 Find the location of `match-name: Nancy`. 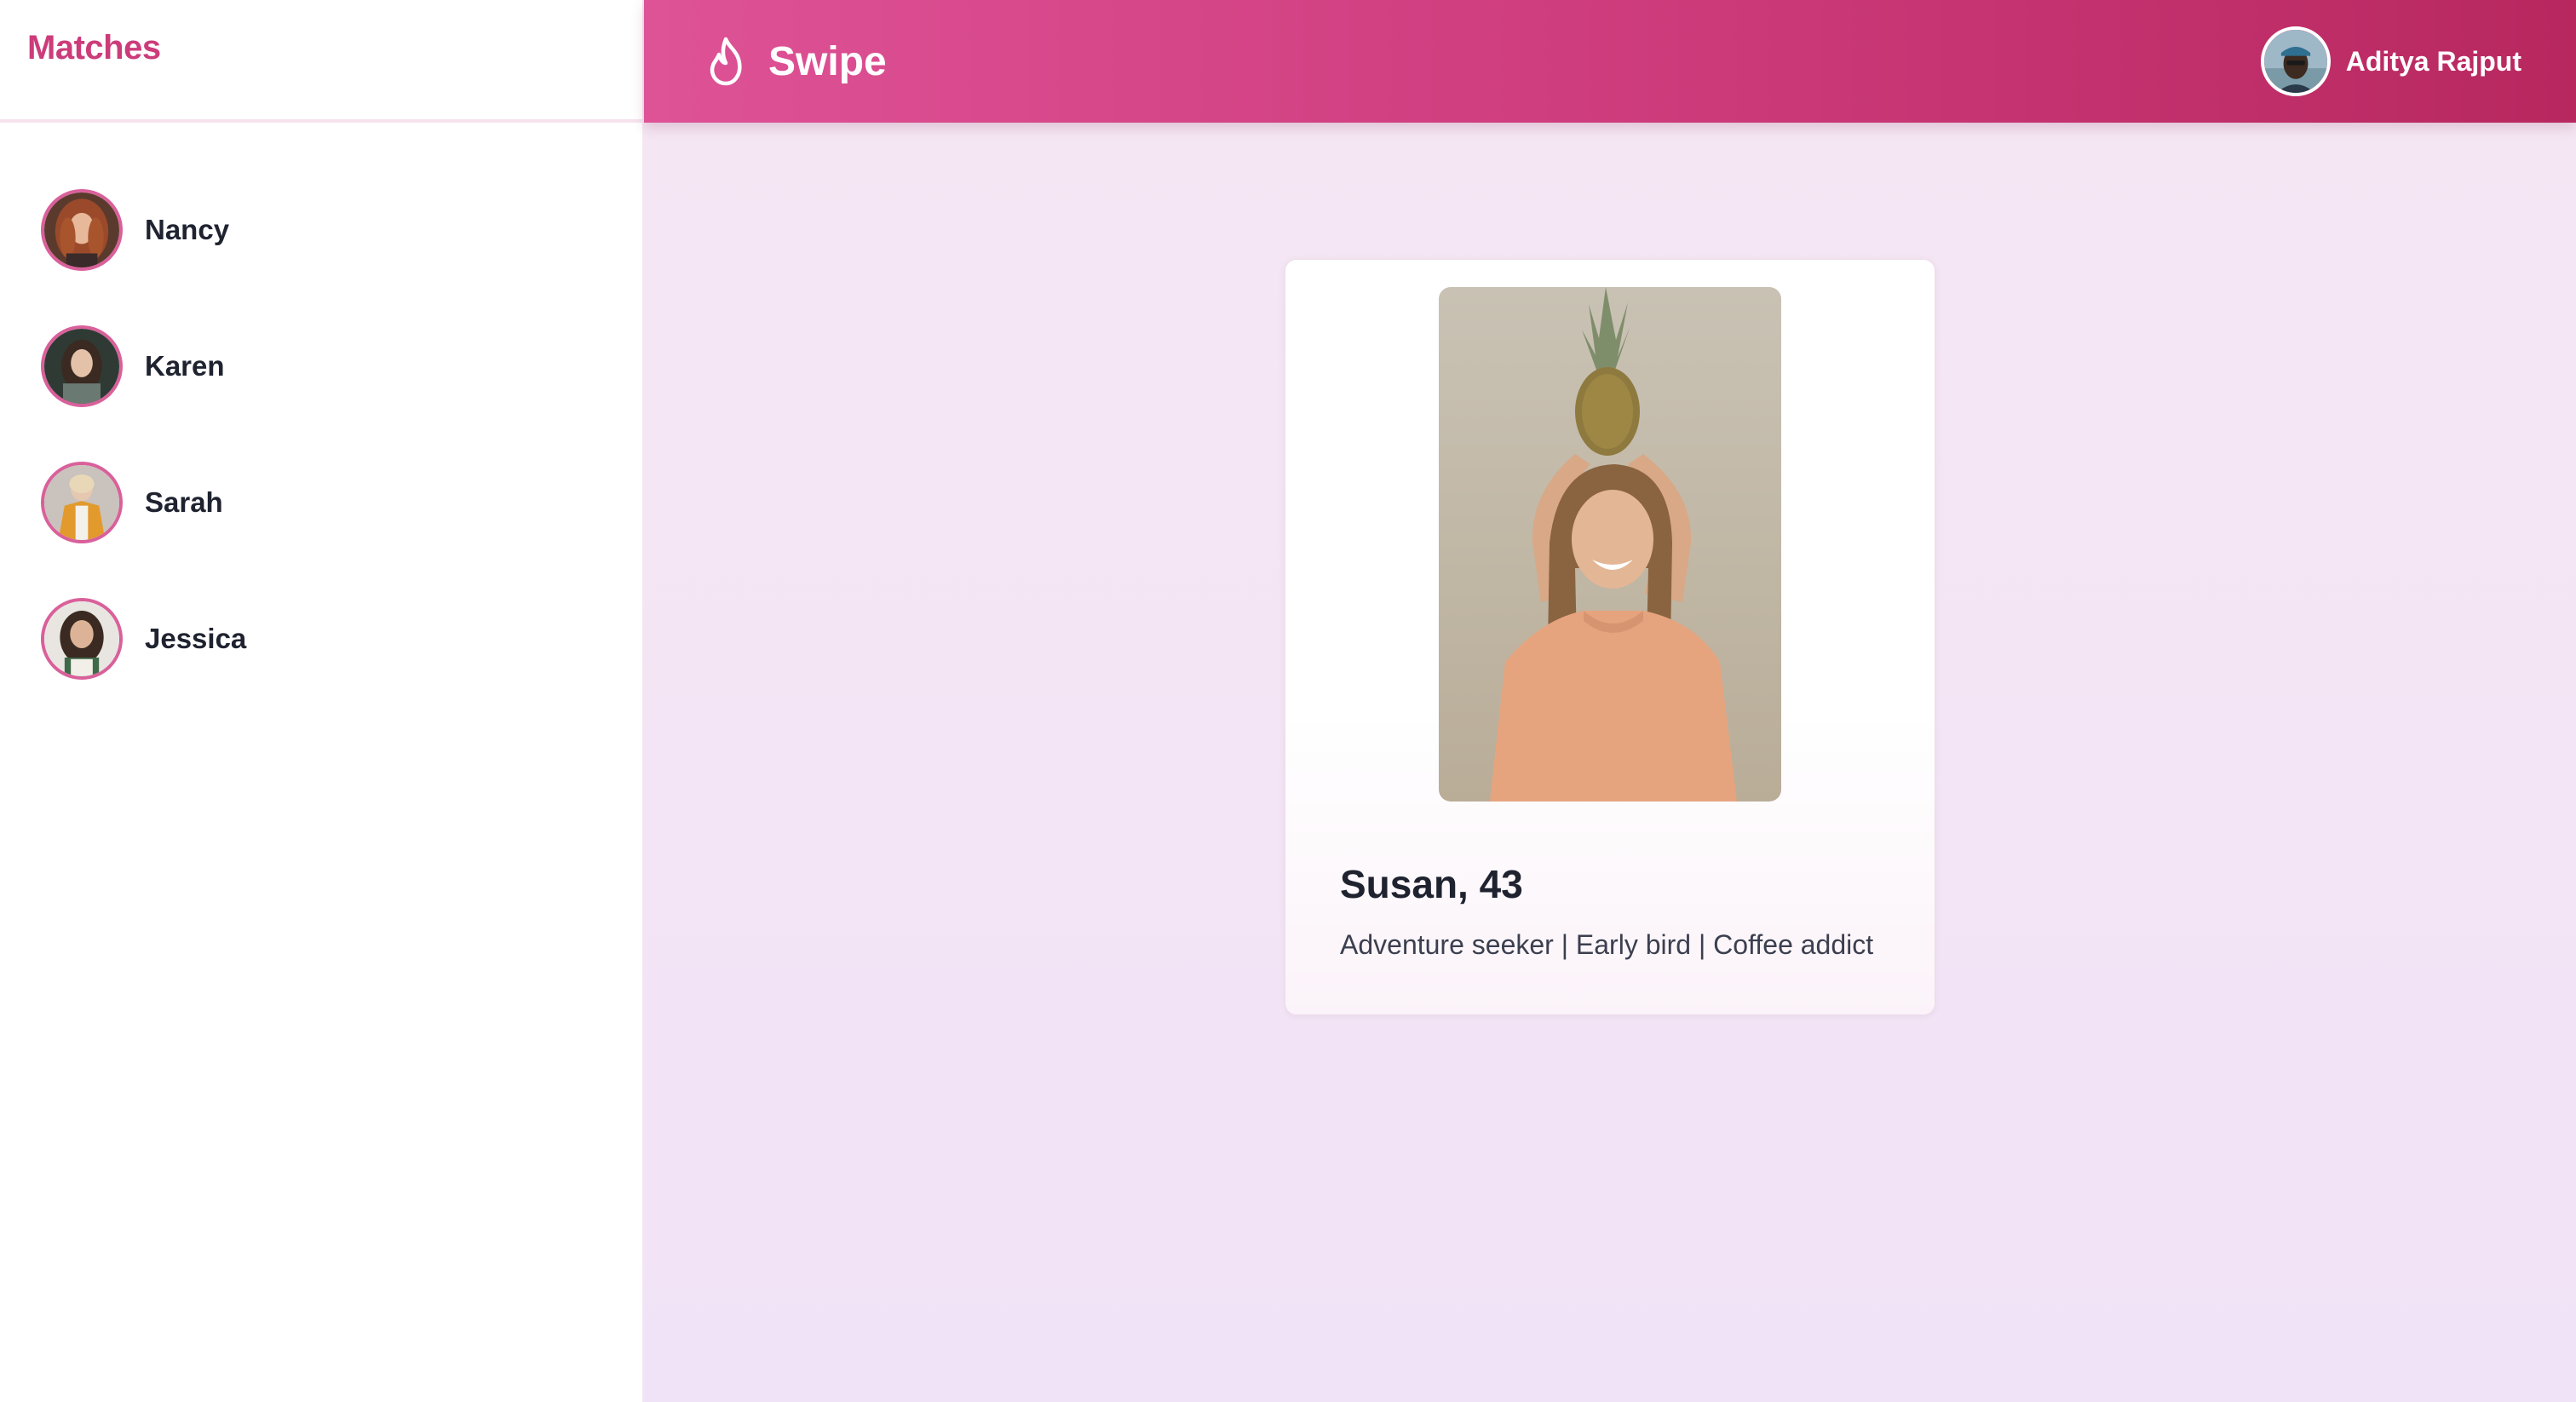

match-name: Nancy is located at coordinates (188, 229).